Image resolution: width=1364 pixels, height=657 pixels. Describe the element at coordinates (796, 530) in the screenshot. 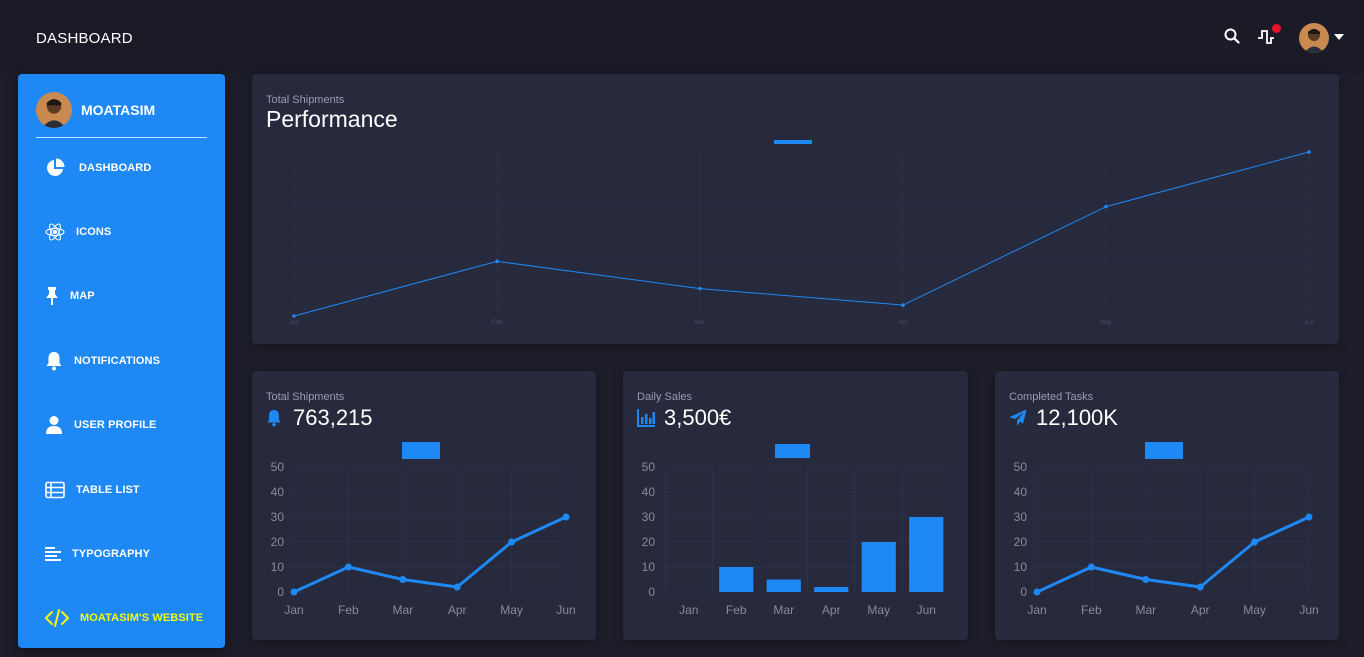

I see `sales-chart: 0 10 20 30 40 50 Jan Feb Mar Apr May Jun` at that location.